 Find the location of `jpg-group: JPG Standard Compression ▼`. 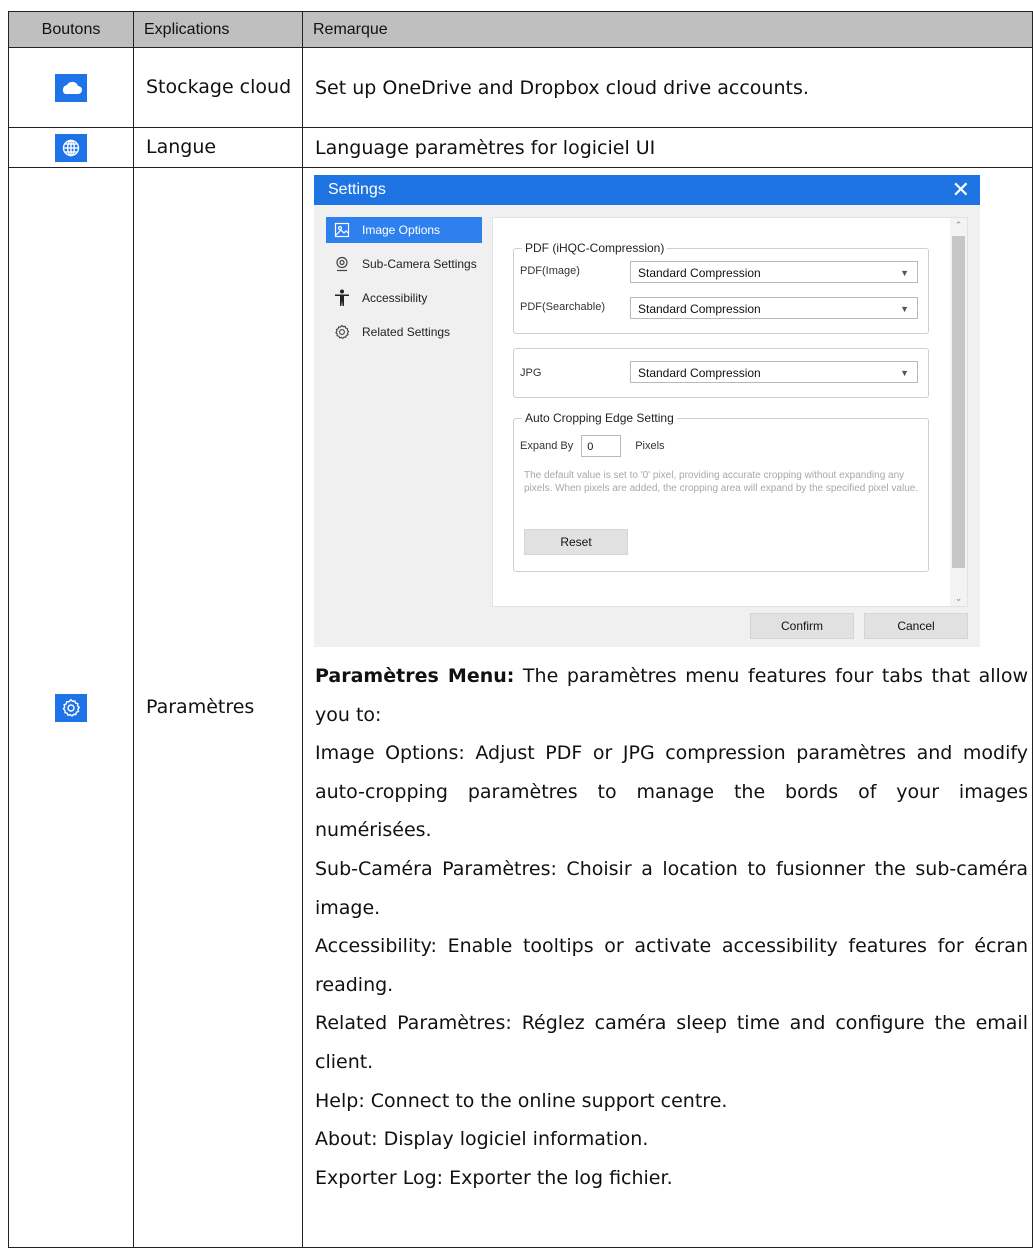

jpg-group: JPG Standard Compression ▼ is located at coordinates (721, 373).